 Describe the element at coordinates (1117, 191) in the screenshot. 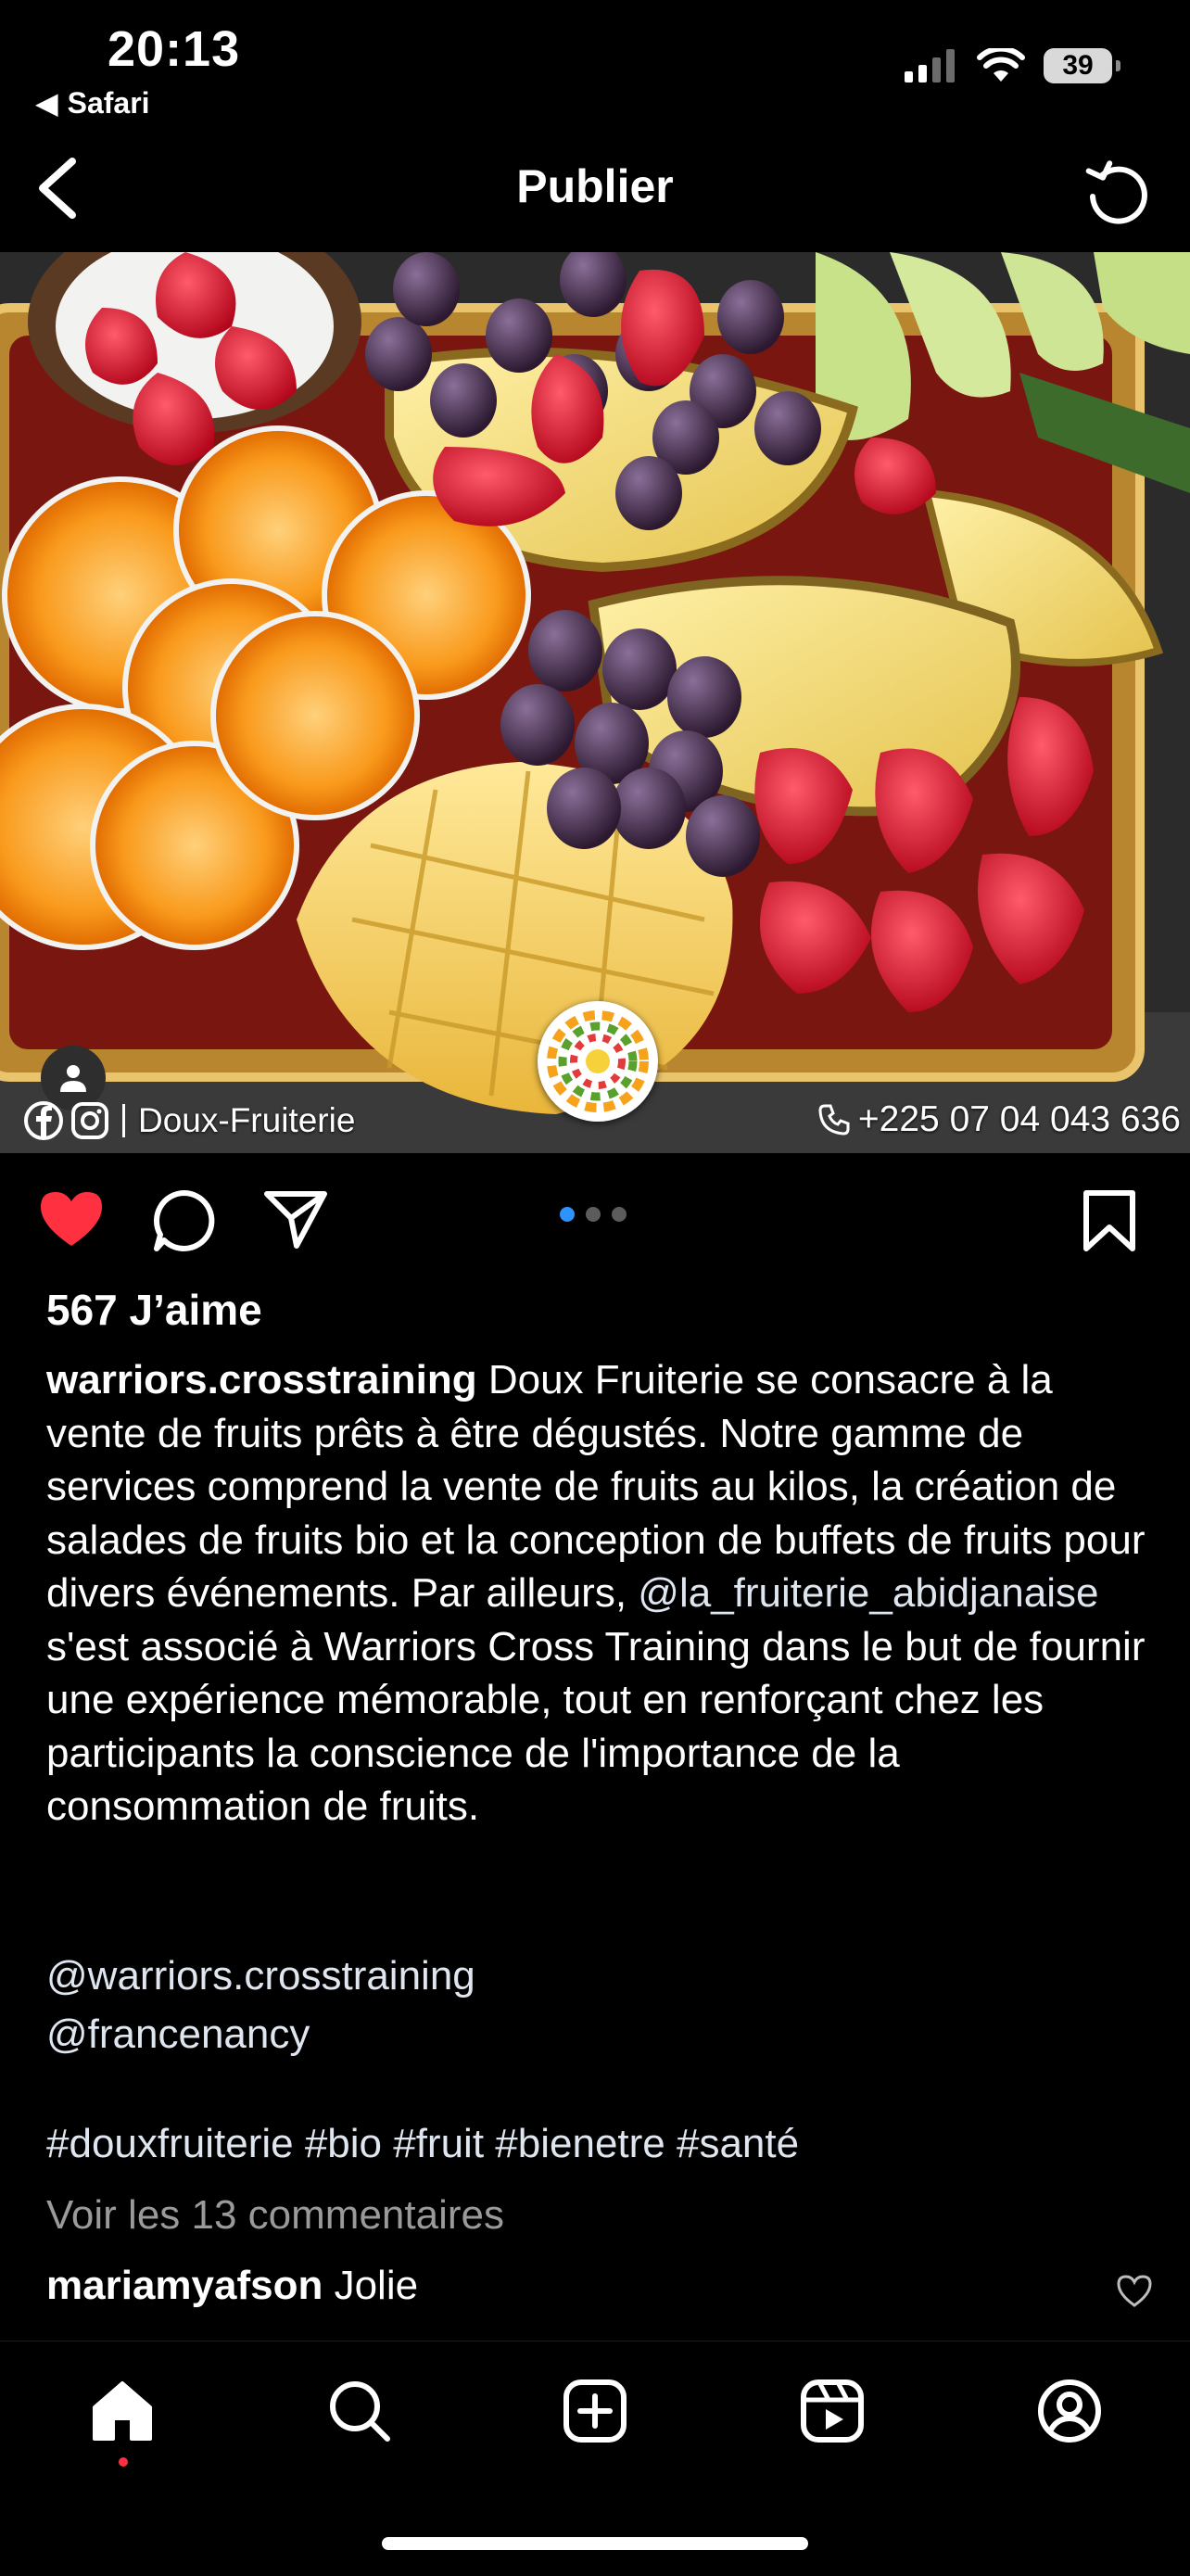

I see `refresh-icon` at that location.